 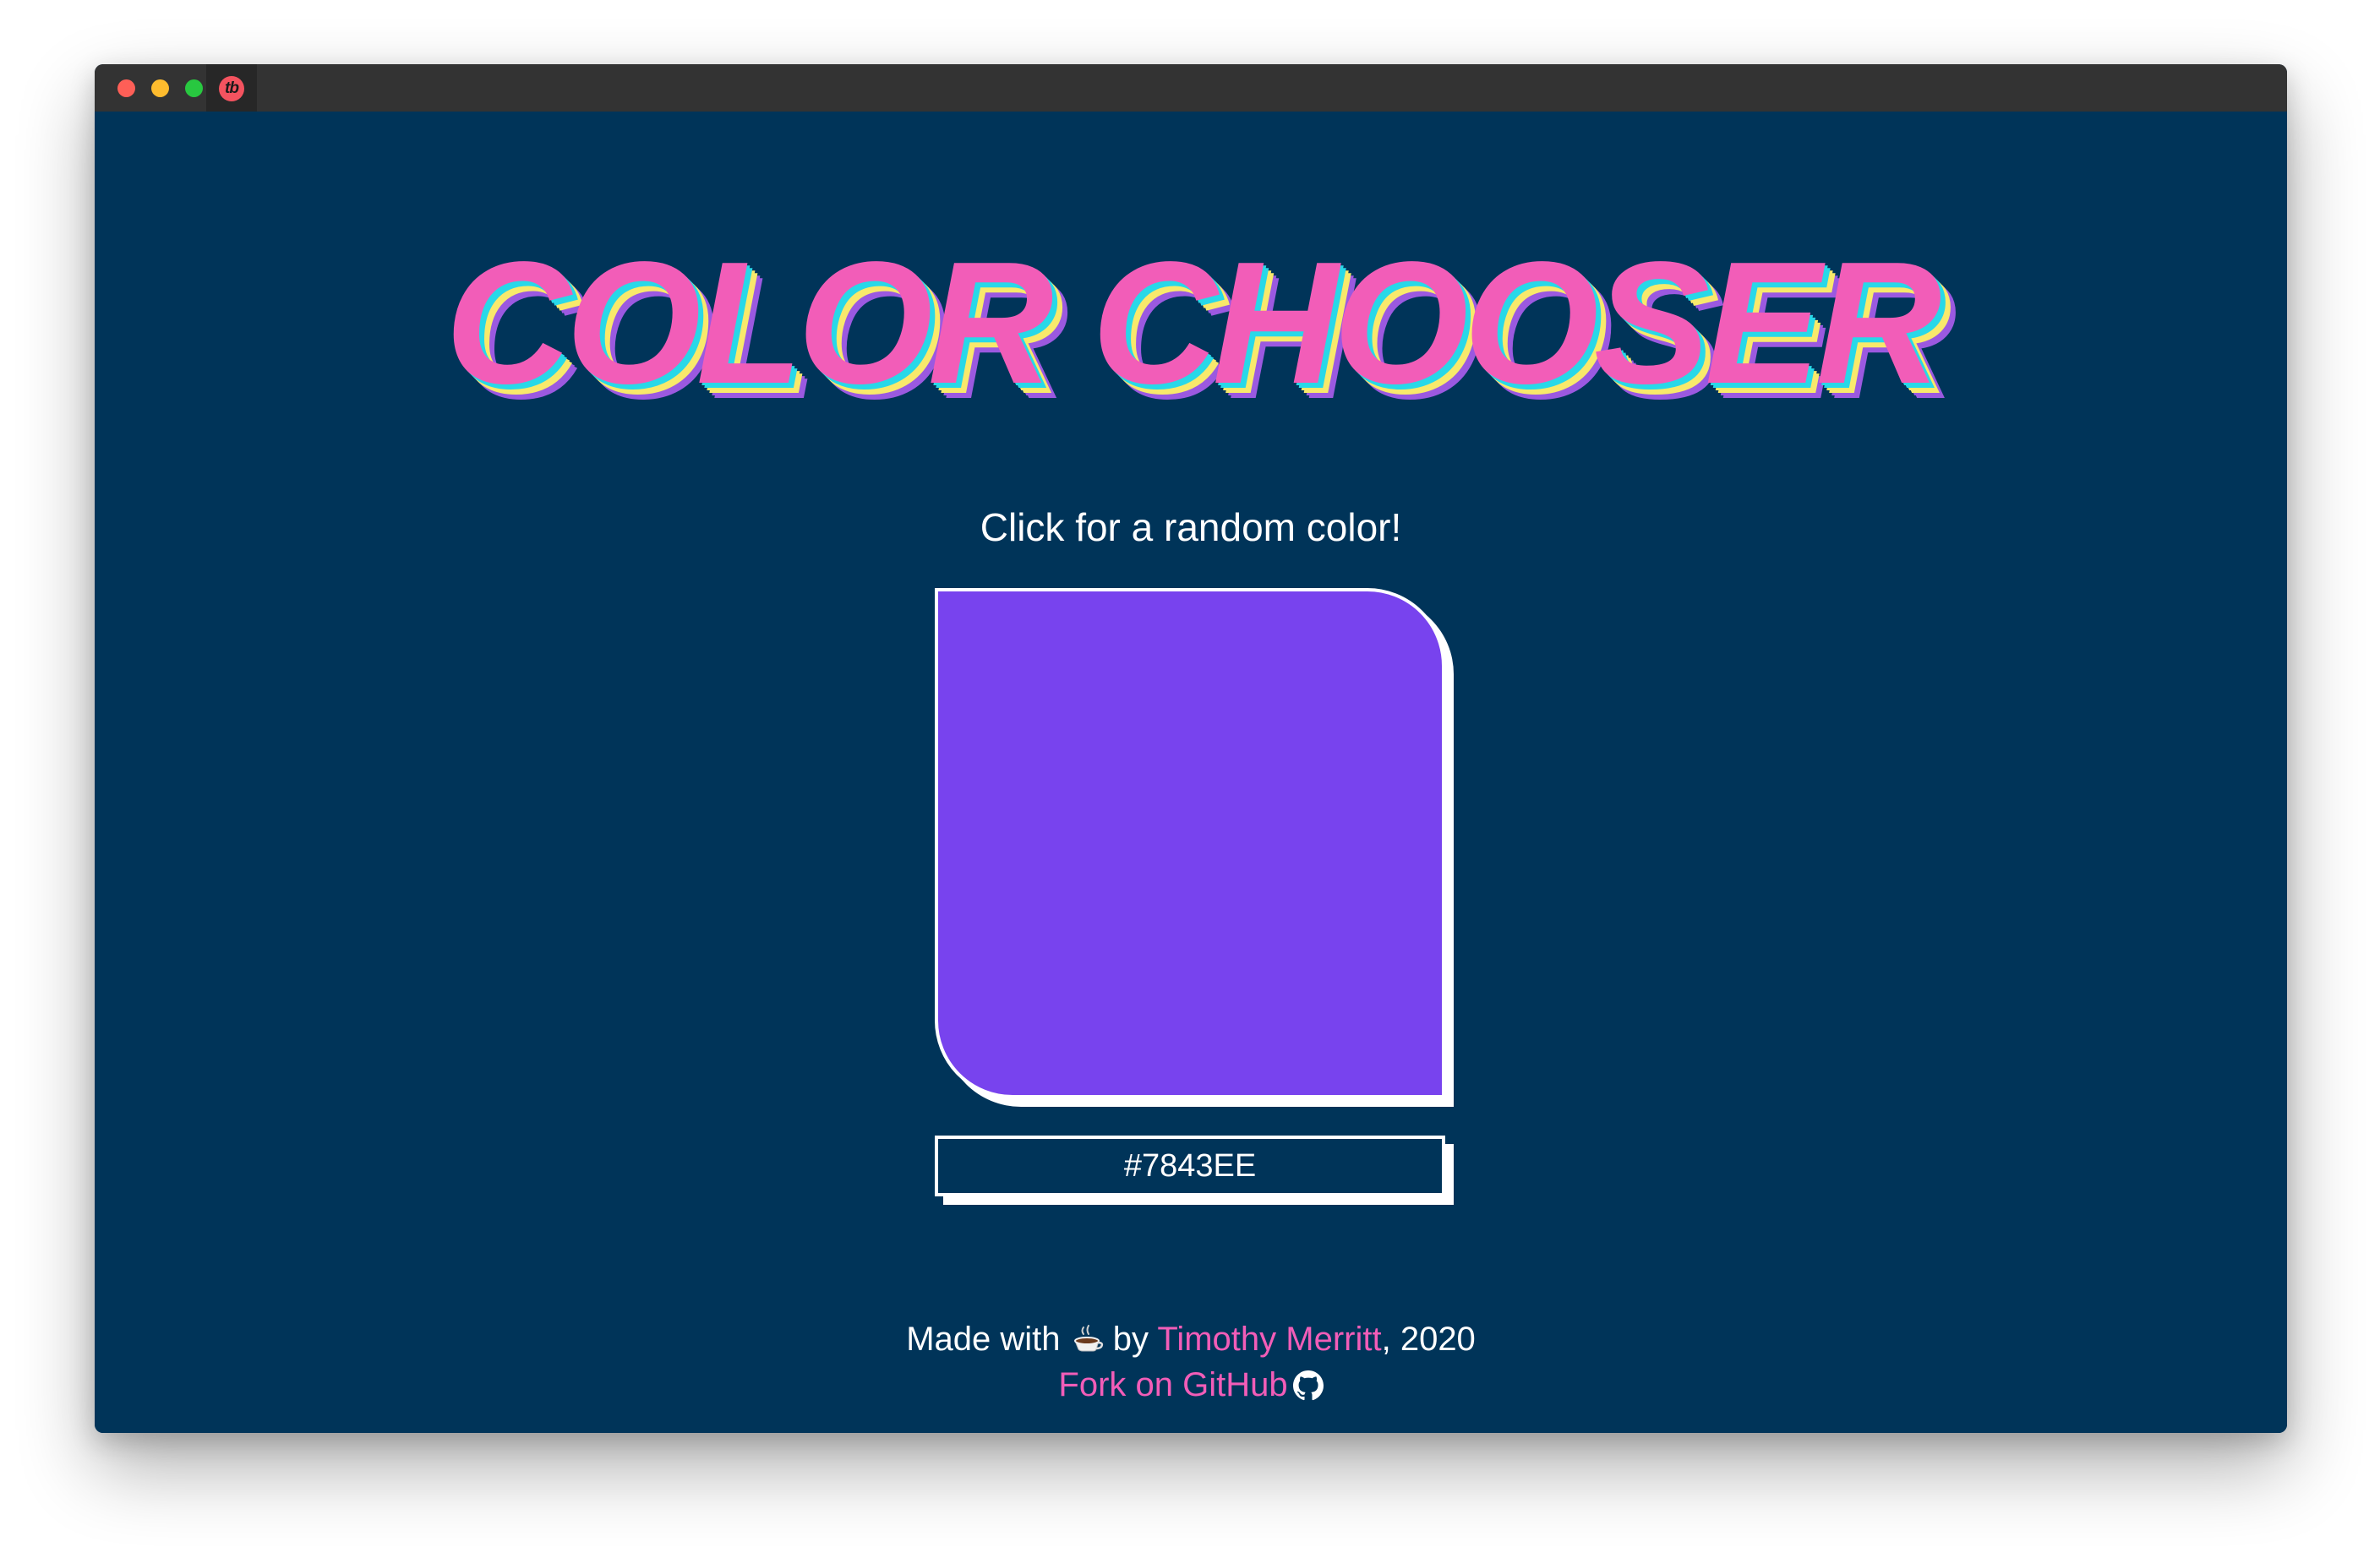 What do you see at coordinates (1191, 527) in the screenshot?
I see `instruction-text: Click for a random color!` at bounding box center [1191, 527].